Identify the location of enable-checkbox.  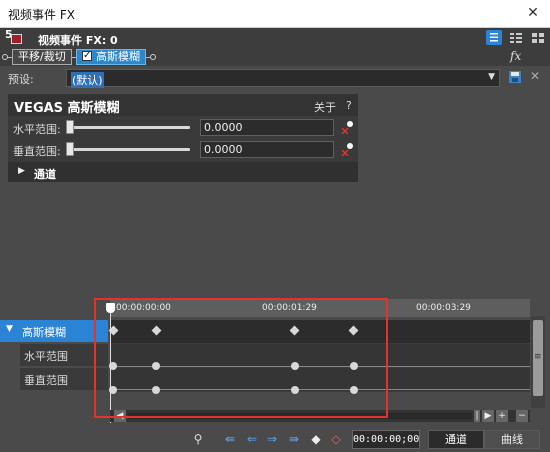
(87, 56).